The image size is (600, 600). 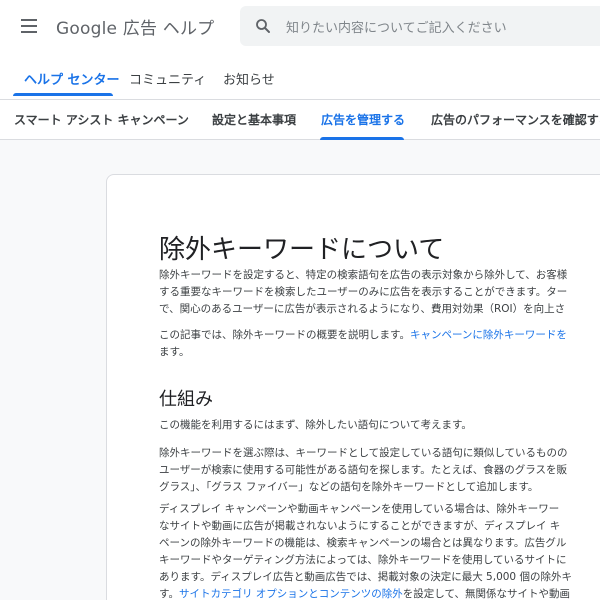 What do you see at coordinates (63, 94) in the screenshot?
I see `active-tab-indicator` at bounding box center [63, 94].